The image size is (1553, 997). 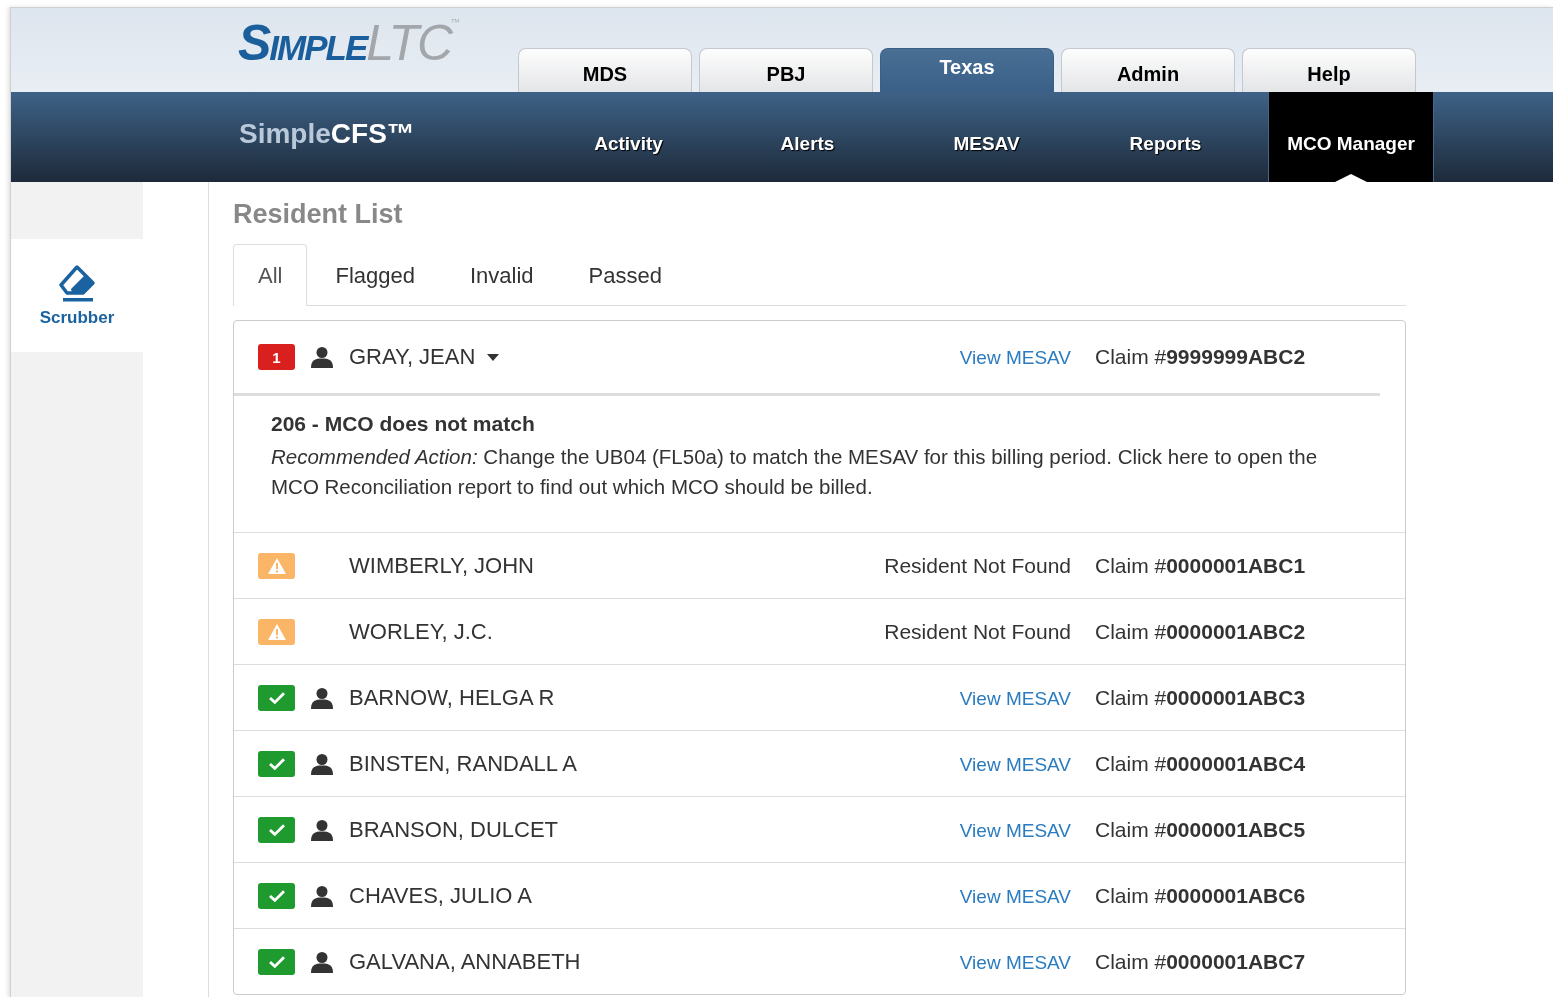 I want to click on product-name: SimpleCFS™, so click(x=327, y=134).